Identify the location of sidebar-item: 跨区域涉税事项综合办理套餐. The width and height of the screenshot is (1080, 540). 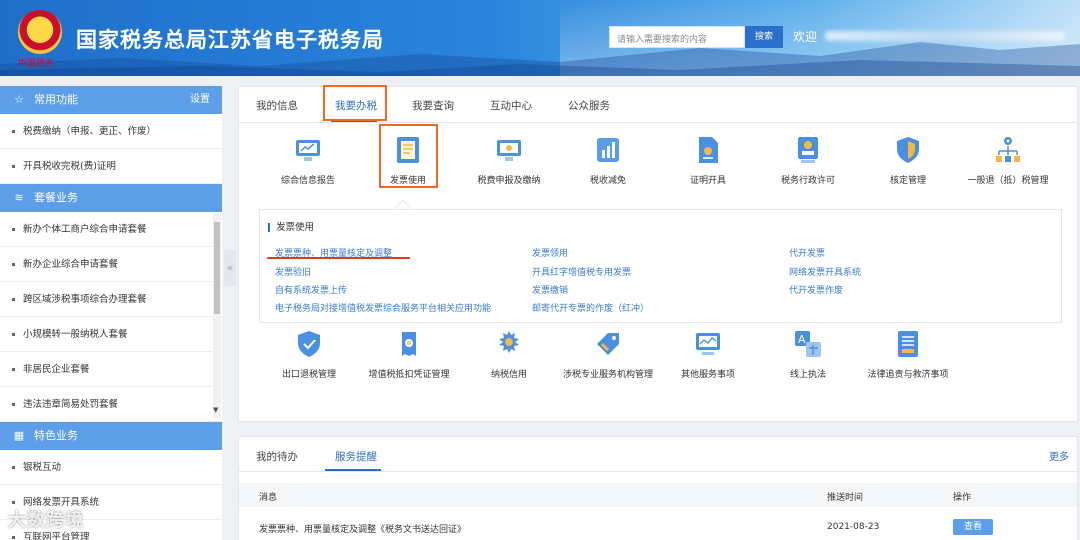
(111, 299).